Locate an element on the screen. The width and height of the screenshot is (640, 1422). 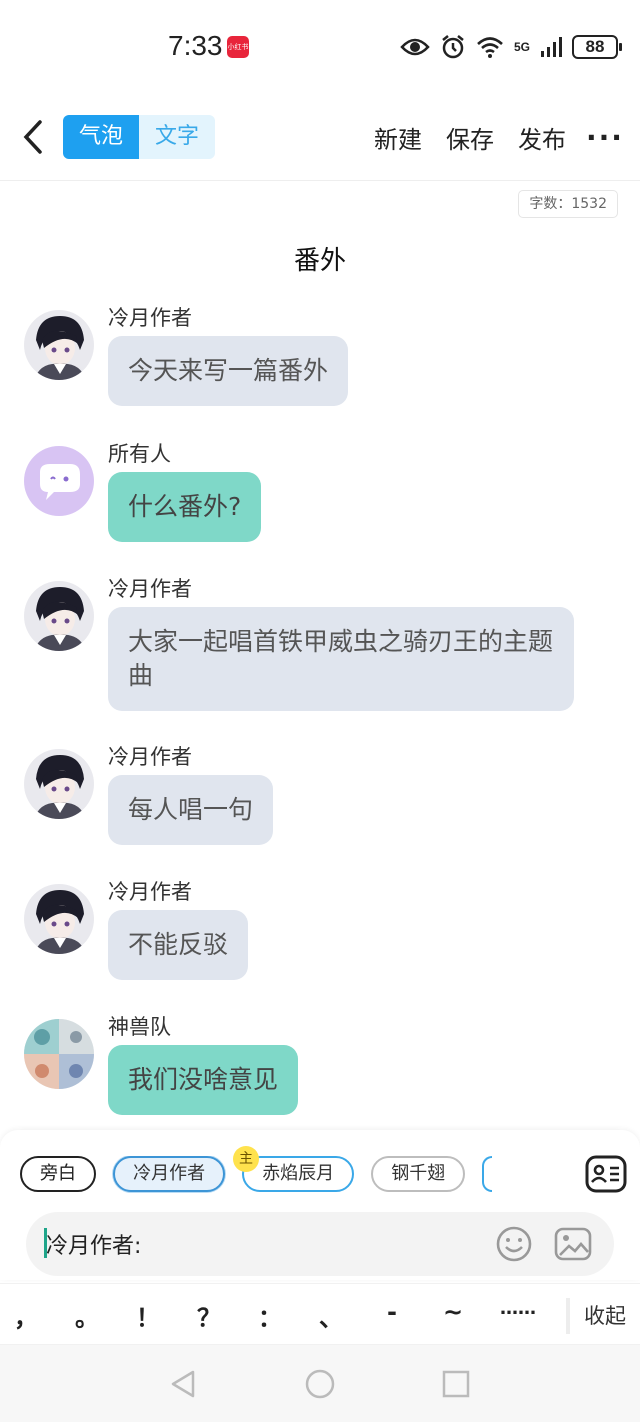
chat-bubble-avatar-icon is located at coordinates (59, 481).